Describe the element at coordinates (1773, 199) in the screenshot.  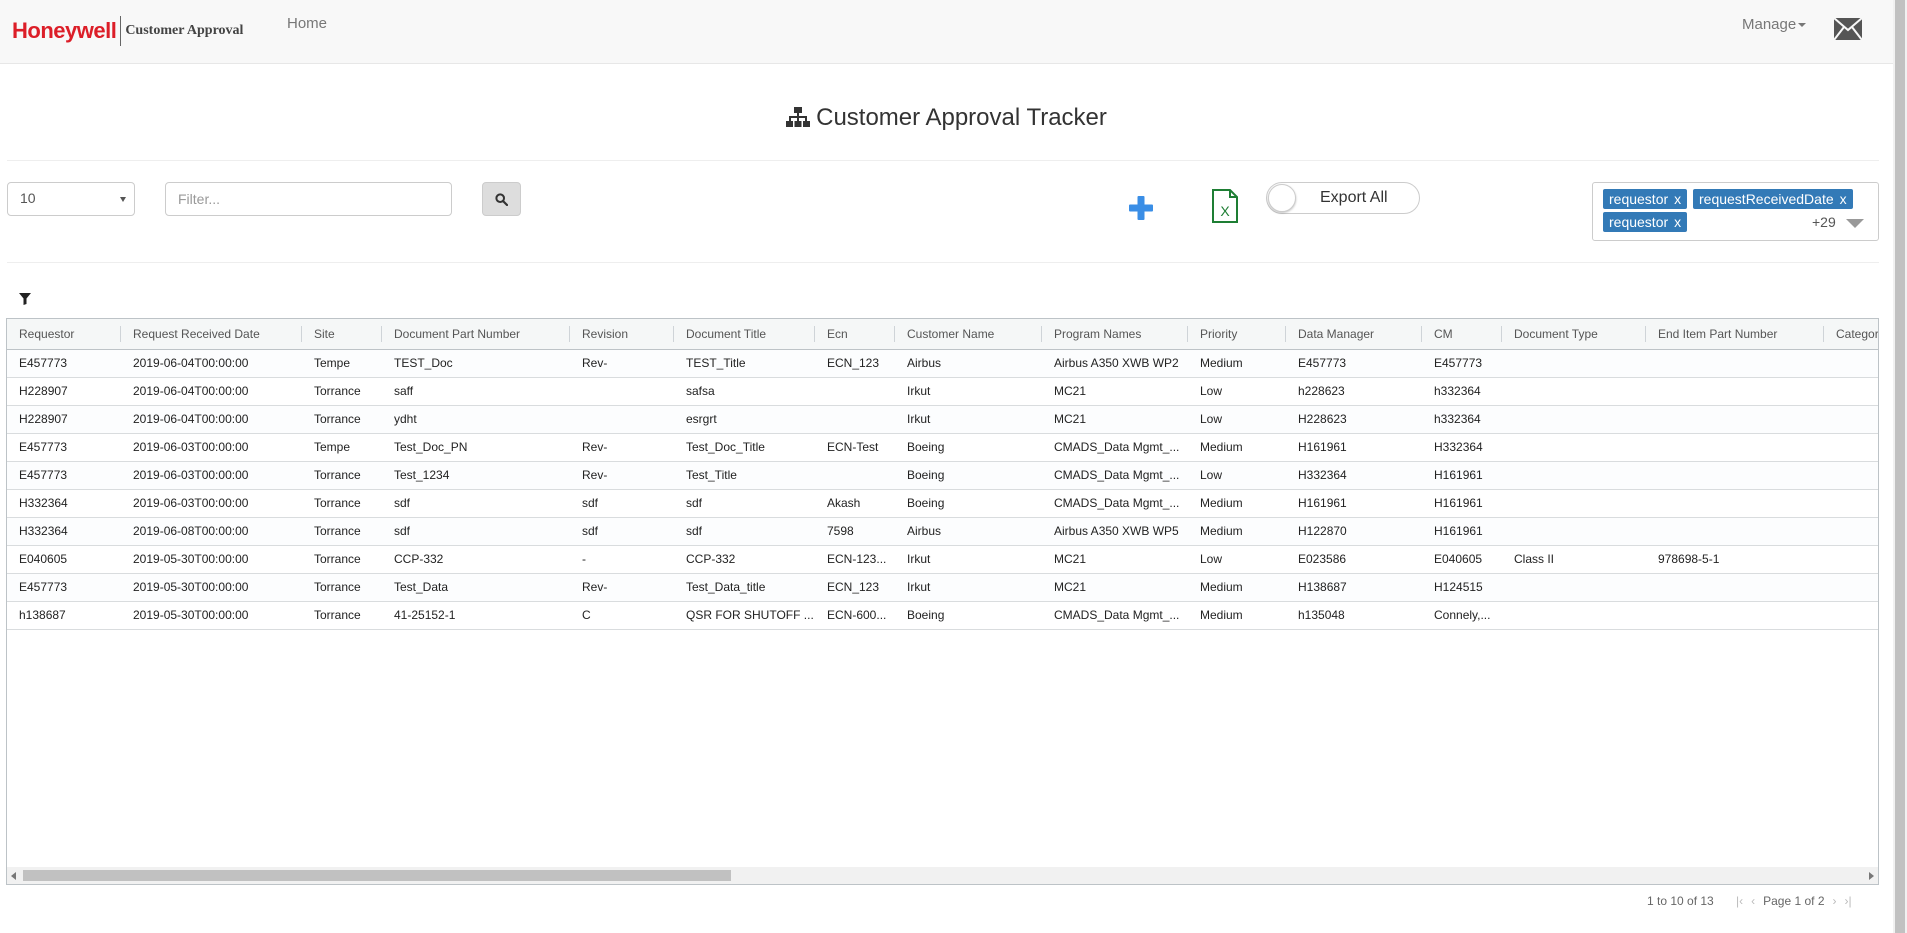
I see `column-chip: requestReceivedDate x` at that location.